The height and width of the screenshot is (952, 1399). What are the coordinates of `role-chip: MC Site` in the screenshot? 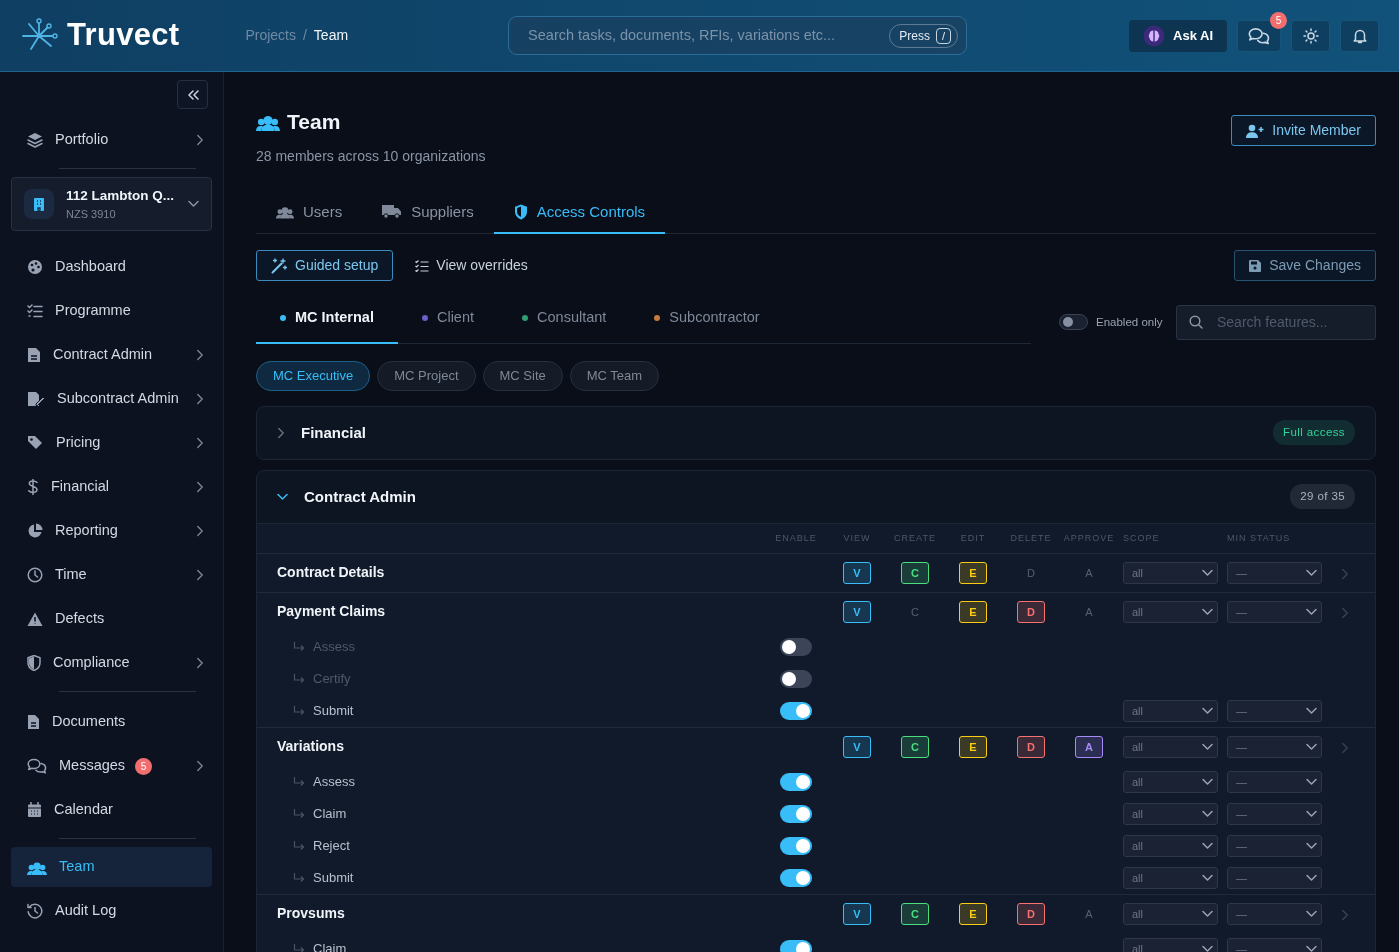 It's located at (522, 375).